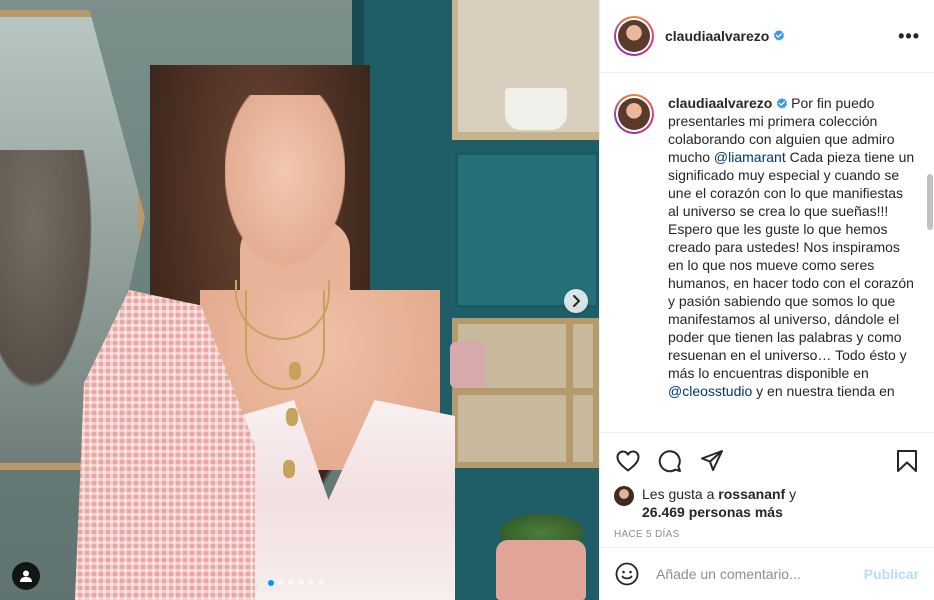  I want to click on more-options-icon: •••, so click(909, 36).